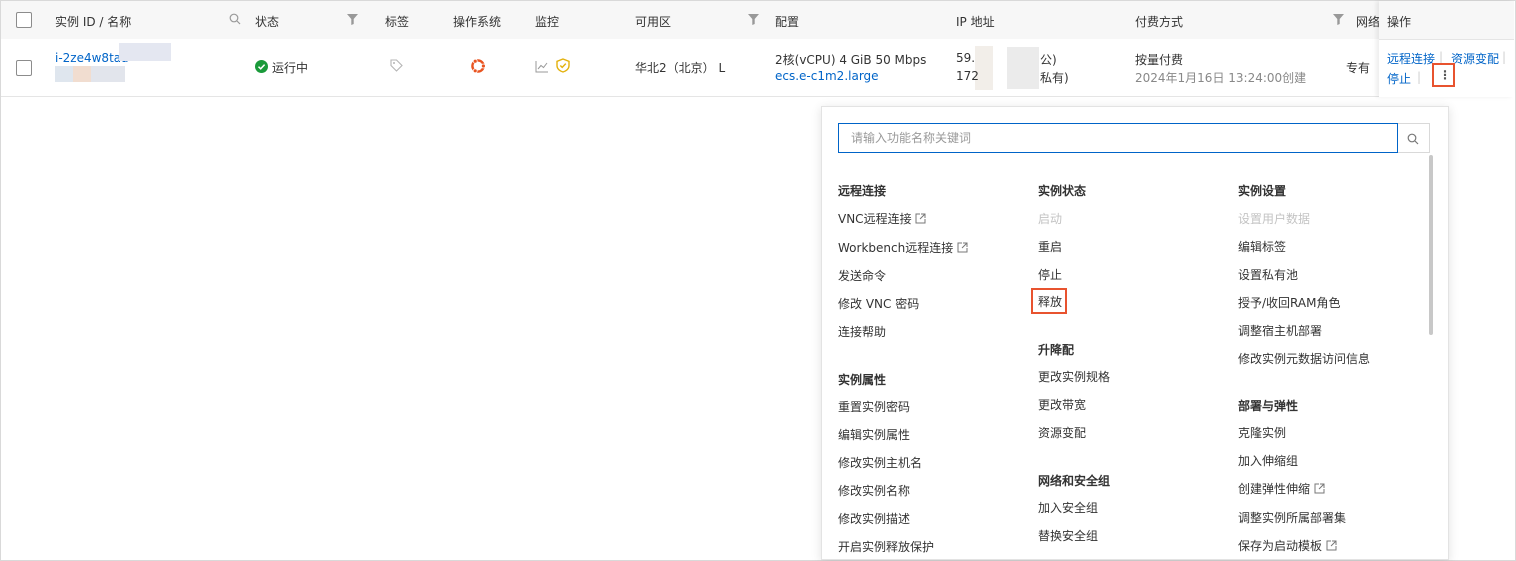 The height and width of the screenshot is (561, 1516). I want to click on search-button, so click(1414, 138).